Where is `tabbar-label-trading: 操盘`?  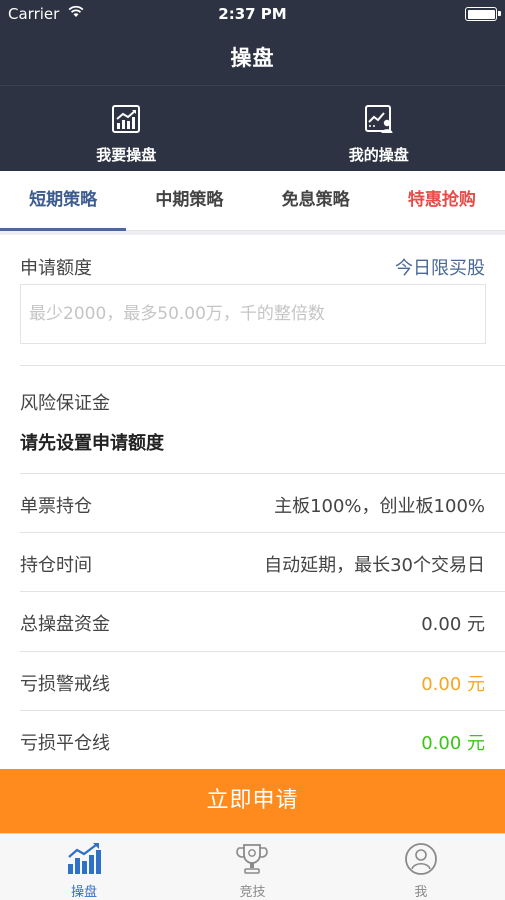 tabbar-label-trading: 操盘 is located at coordinates (84, 892).